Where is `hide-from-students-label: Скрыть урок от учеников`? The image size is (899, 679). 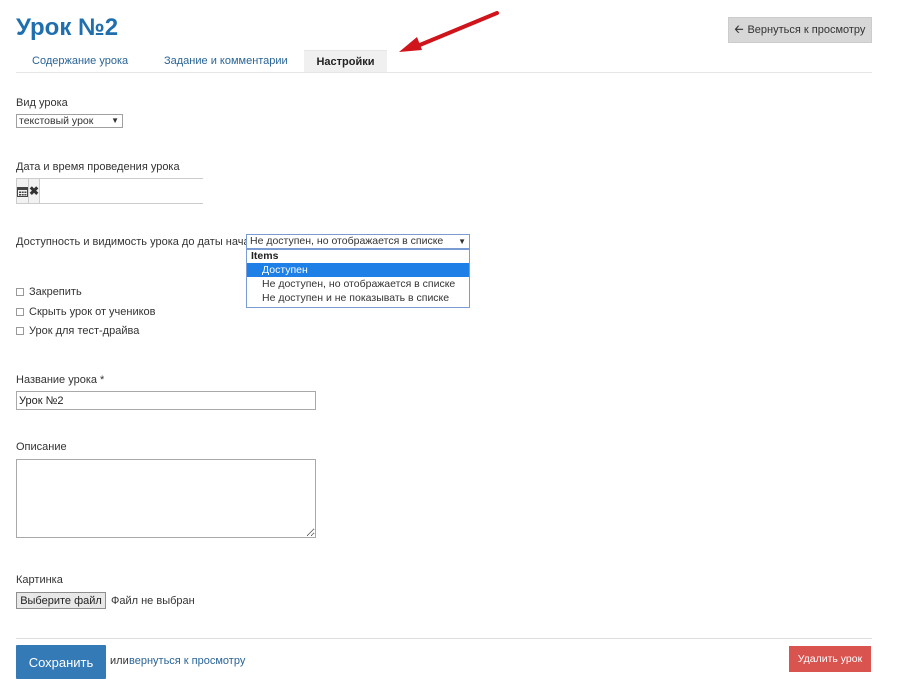 hide-from-students-label: Скрыть урок от учеников is located at coordinates (92, 312).